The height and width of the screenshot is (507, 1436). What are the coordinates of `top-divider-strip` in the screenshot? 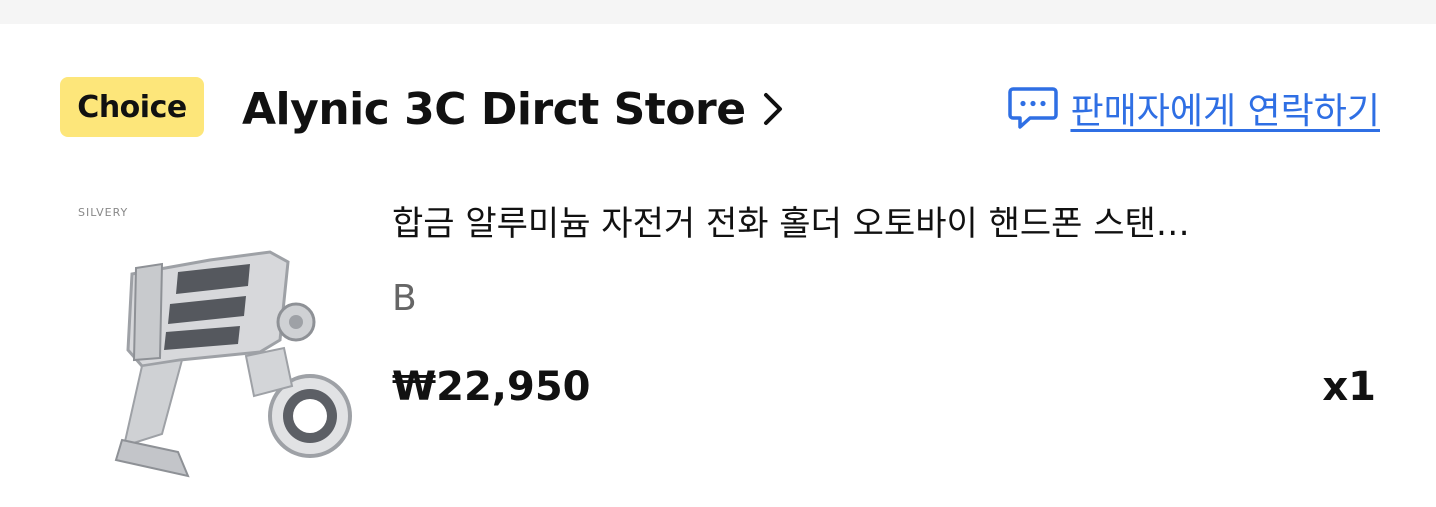 It's located at (718, 12).